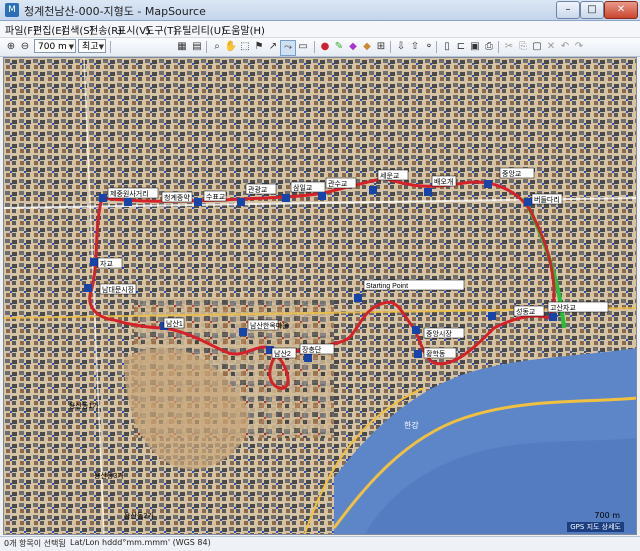 The height and width of the screenshot is (551, 640). Describe the element at coordinates (303, 47) in the screenshot. I see `measure-tool-icon: ▭` at that location.